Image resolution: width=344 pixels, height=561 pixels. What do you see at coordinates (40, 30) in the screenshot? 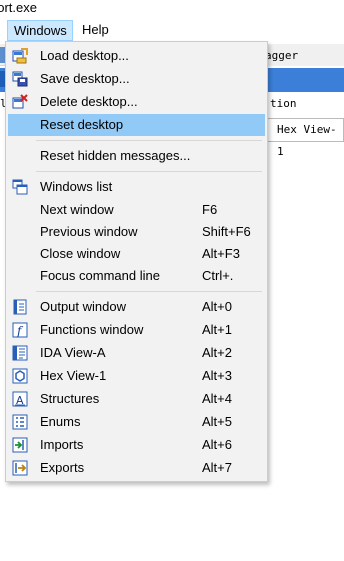
I see `menu-windows: Windows` at bounding box center [40, 30].